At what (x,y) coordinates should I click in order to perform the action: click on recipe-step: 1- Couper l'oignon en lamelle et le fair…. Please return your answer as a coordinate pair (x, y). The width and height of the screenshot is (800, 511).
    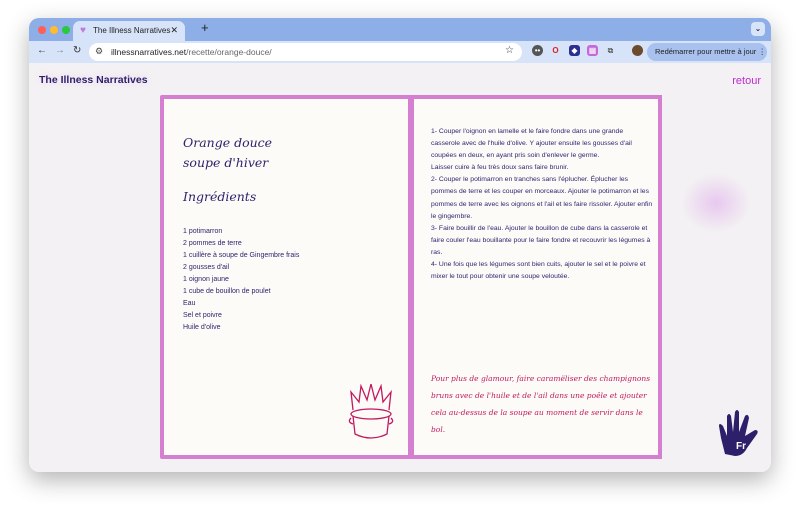
    Looking at the image, I should click on (531, 144).